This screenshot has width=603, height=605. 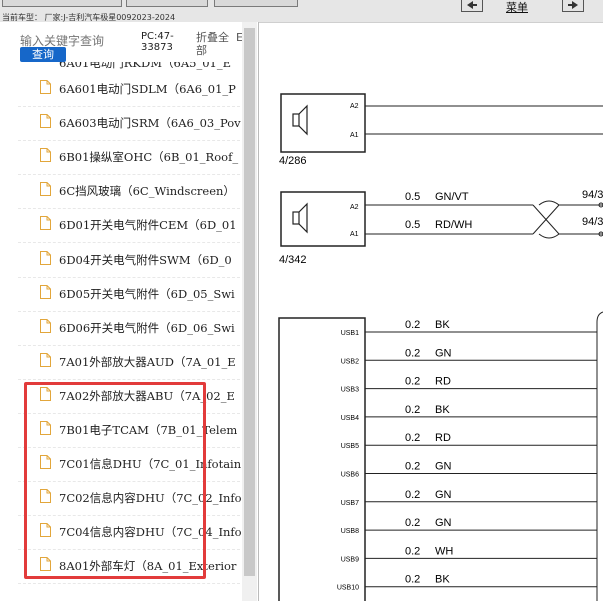 I want to click on pin-label: USB2, so click(x=350, y=361).